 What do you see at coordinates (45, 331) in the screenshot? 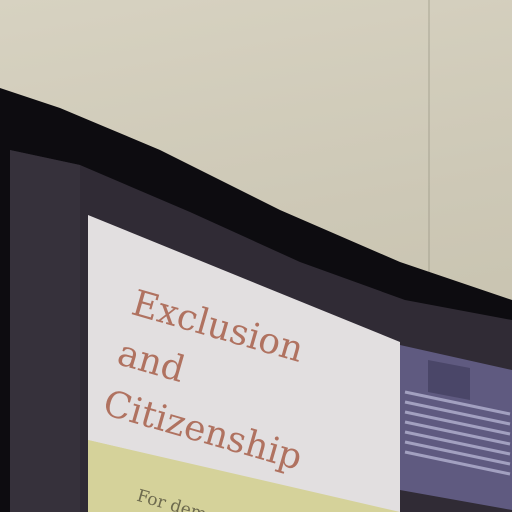
I see `screen-glare` at bounding box center [45, 331].